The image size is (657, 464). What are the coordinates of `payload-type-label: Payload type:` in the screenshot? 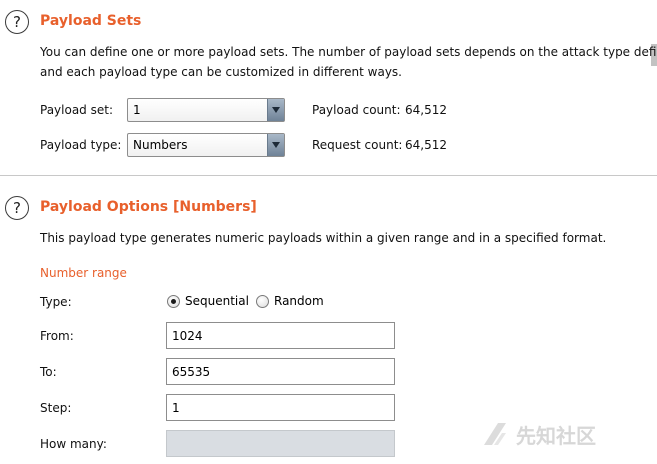 It's located at (81, 145).